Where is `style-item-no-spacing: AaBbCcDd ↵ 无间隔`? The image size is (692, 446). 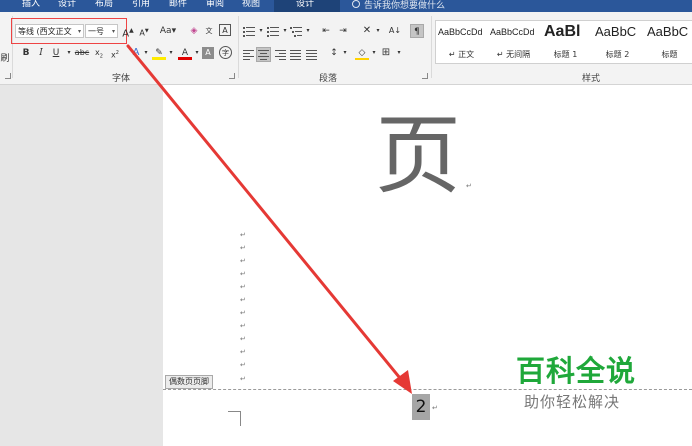
style-item-no-spacing: AaBbCcDd ↵ 无间隔 is located at coordinates (513, 42).